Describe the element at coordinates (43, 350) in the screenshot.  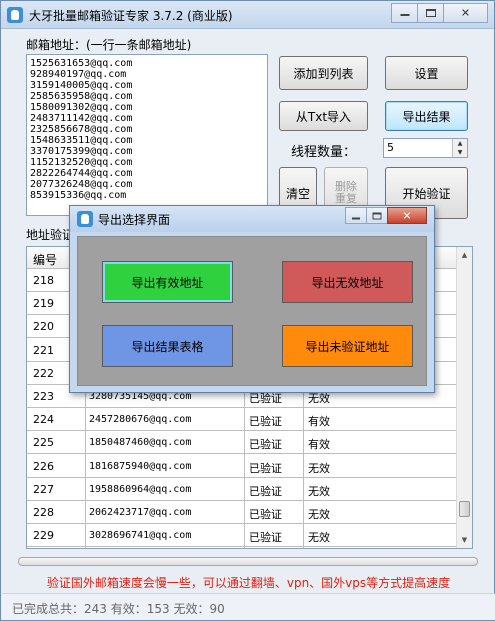
I see `cell-id: 221` at that location.